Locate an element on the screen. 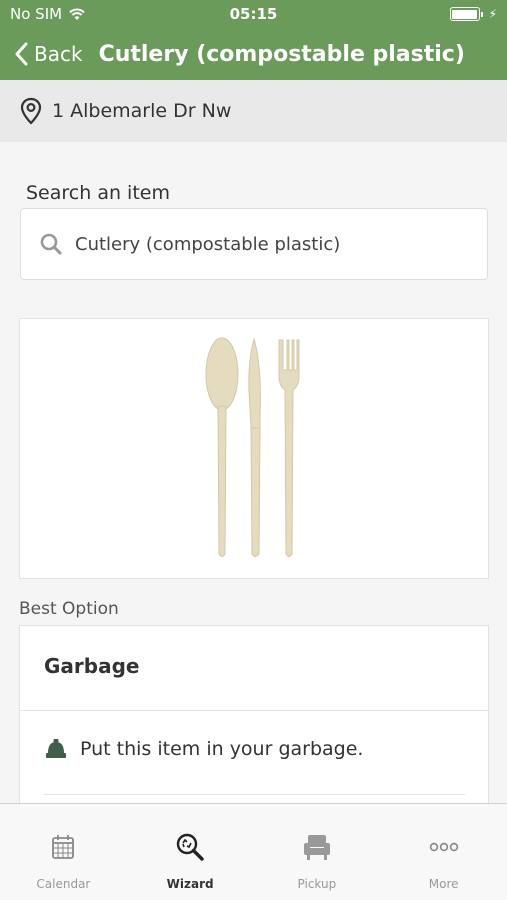  tab-label: Pickup is located at coordinates (317, 884).